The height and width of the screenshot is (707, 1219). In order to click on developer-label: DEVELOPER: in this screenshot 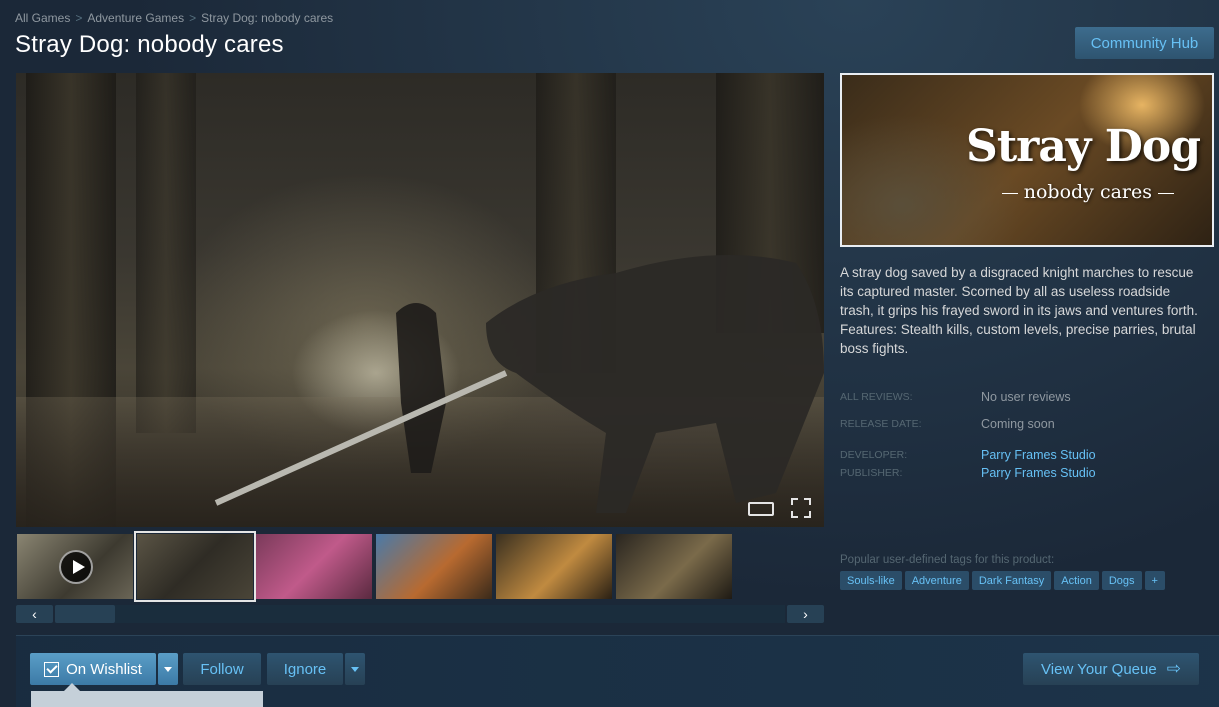, I will do `click(874, 455)`.